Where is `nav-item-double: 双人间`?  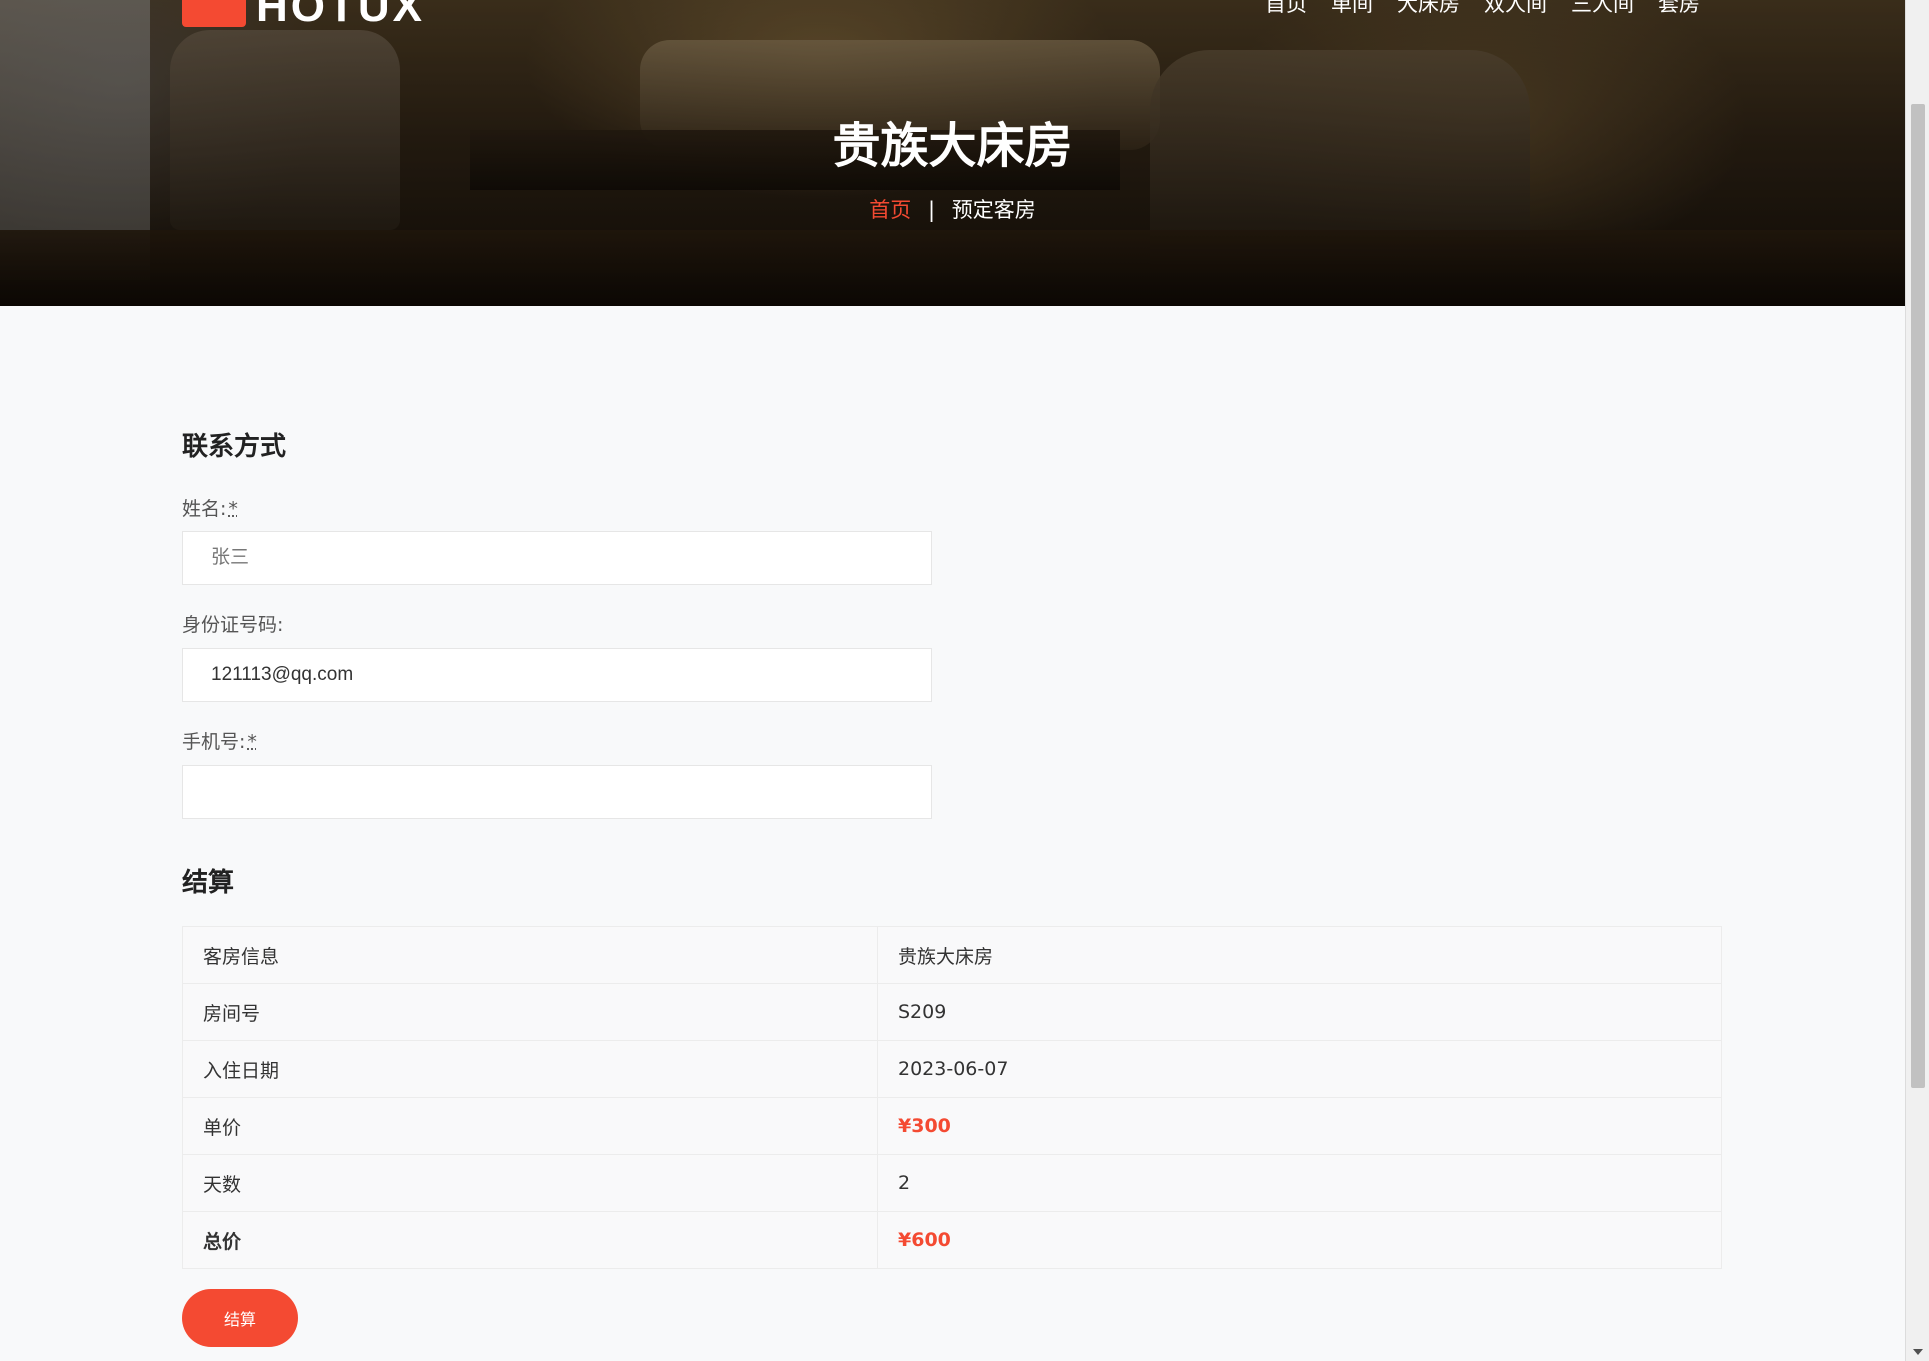
nav-item-double: 双人间 is located at coordinates (1515, 9).